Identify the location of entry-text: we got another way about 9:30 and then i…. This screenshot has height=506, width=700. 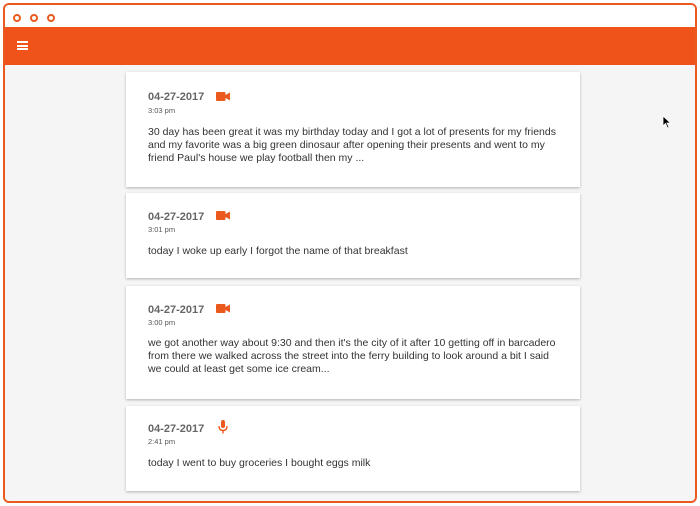
(352, 356).